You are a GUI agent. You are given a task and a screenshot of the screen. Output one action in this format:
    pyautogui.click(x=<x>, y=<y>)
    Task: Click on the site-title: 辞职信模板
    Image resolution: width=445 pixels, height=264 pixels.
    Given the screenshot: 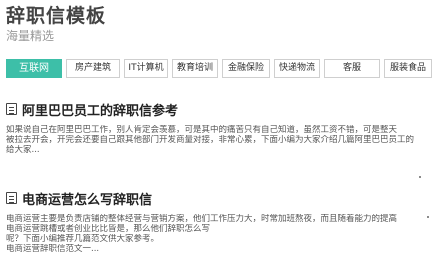 What is the action you would take?
    pyautogui.click(x=56, y=16)
    